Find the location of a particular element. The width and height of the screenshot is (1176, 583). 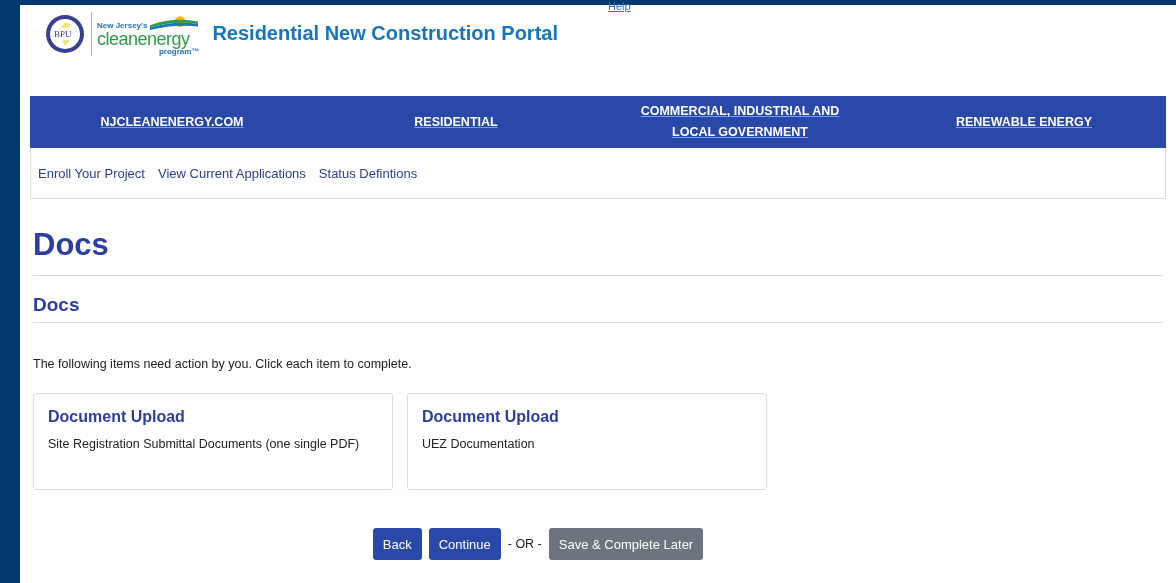

save-later-button: Save & Complete Later is located at coordinates (626, 544).